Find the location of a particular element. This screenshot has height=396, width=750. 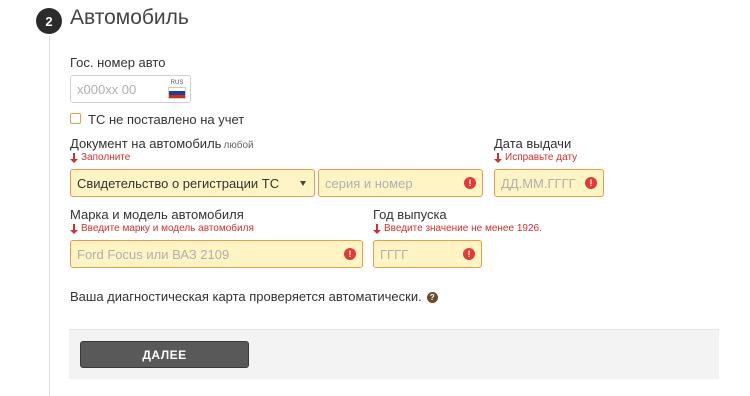

plate-input: х000хх 00 RUS is located at coordinates (130, 89).